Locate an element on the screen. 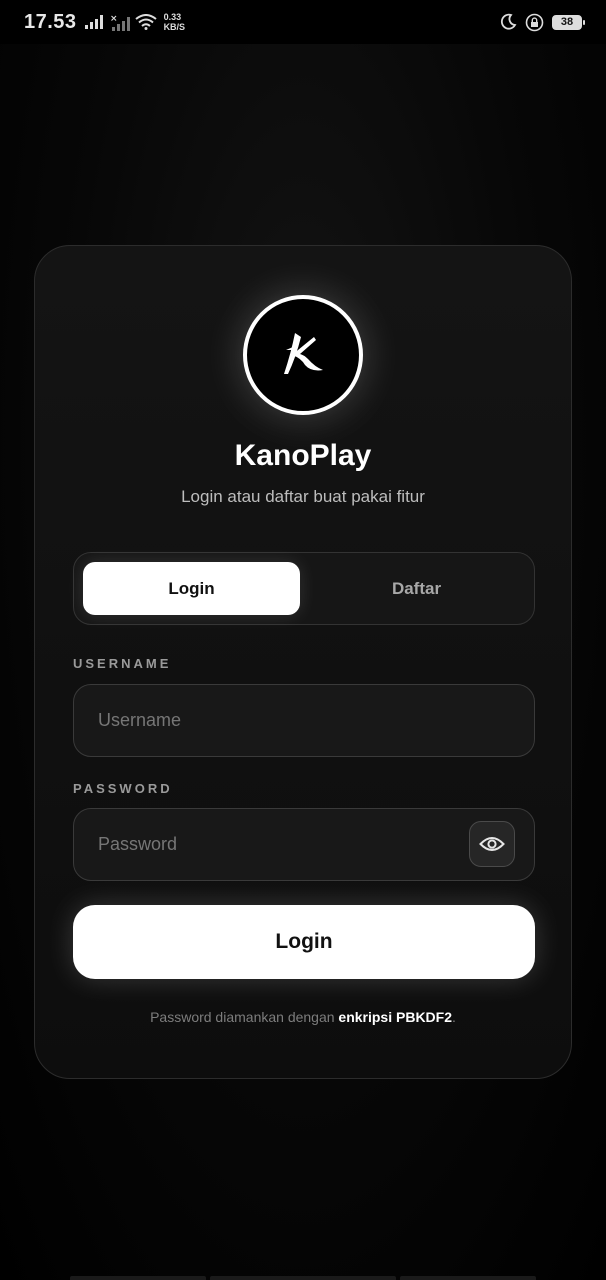  password-field-container is located at coordinates (304, 844).